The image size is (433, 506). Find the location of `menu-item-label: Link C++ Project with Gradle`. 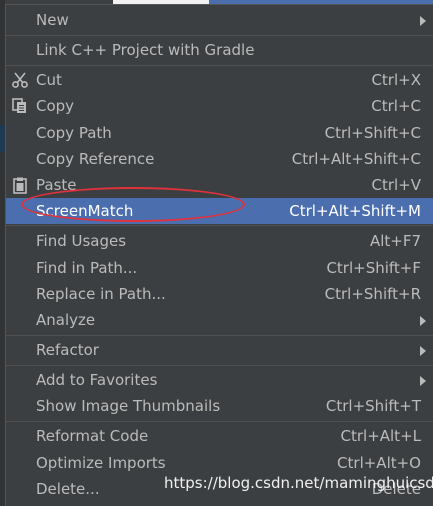

menu-item-label: Link C++ Project with Gradle is located at coordinates (145, 50).